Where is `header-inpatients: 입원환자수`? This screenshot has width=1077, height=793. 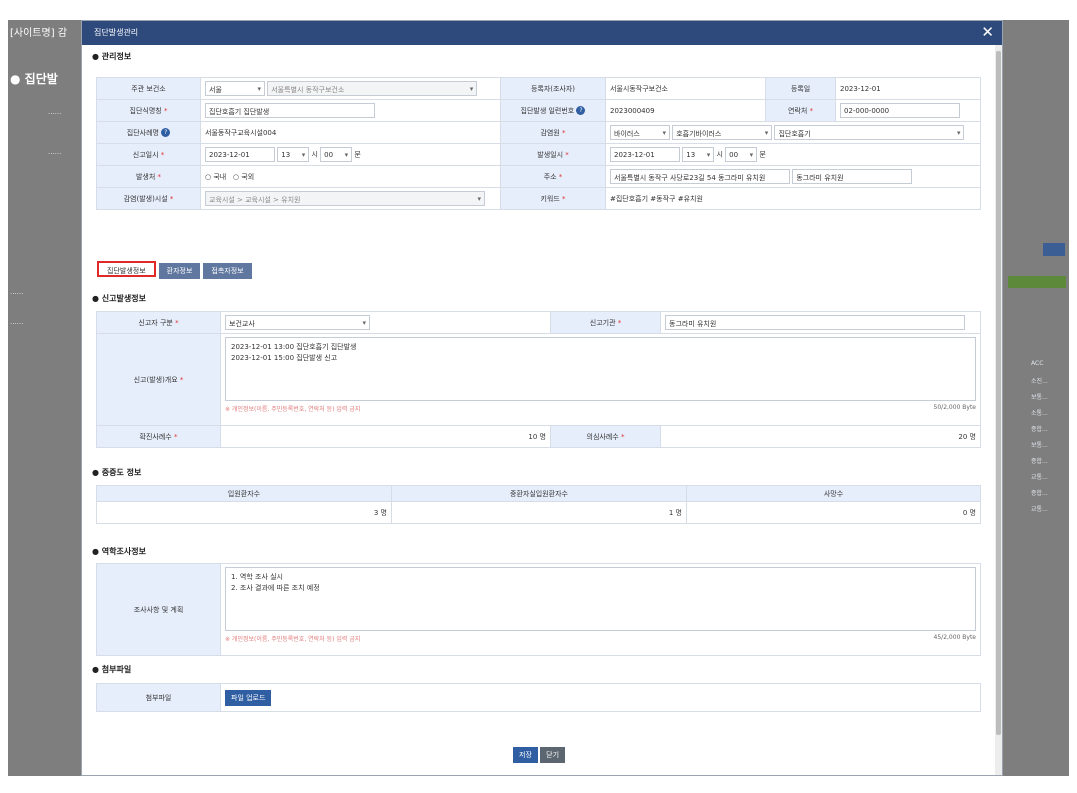 header-inpatients: 입원환자수 is located at coordinates (244, 493).